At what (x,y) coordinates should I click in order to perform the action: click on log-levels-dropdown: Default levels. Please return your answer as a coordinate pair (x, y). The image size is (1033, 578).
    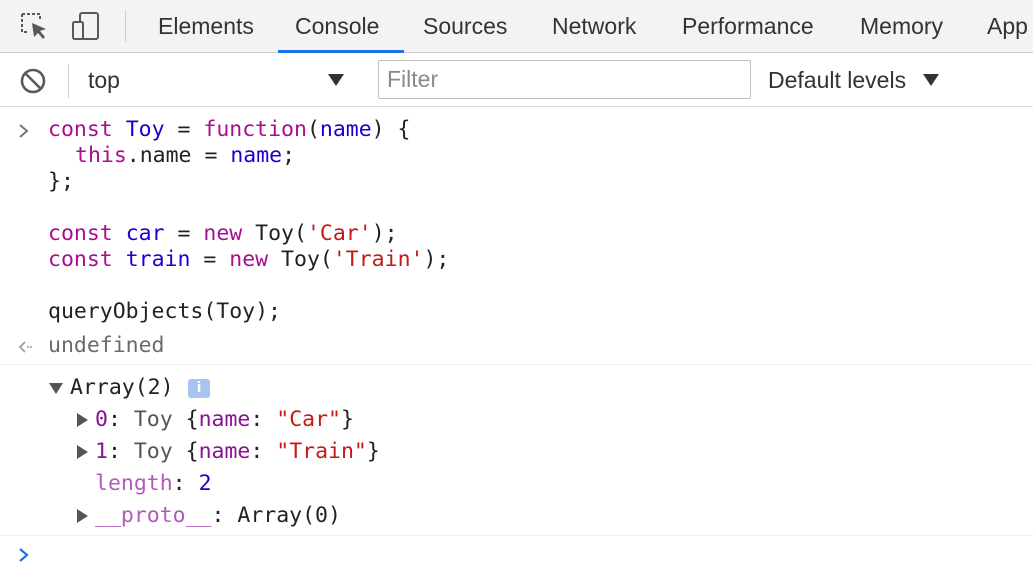
    Looking at the image, I should click on (837, 80).